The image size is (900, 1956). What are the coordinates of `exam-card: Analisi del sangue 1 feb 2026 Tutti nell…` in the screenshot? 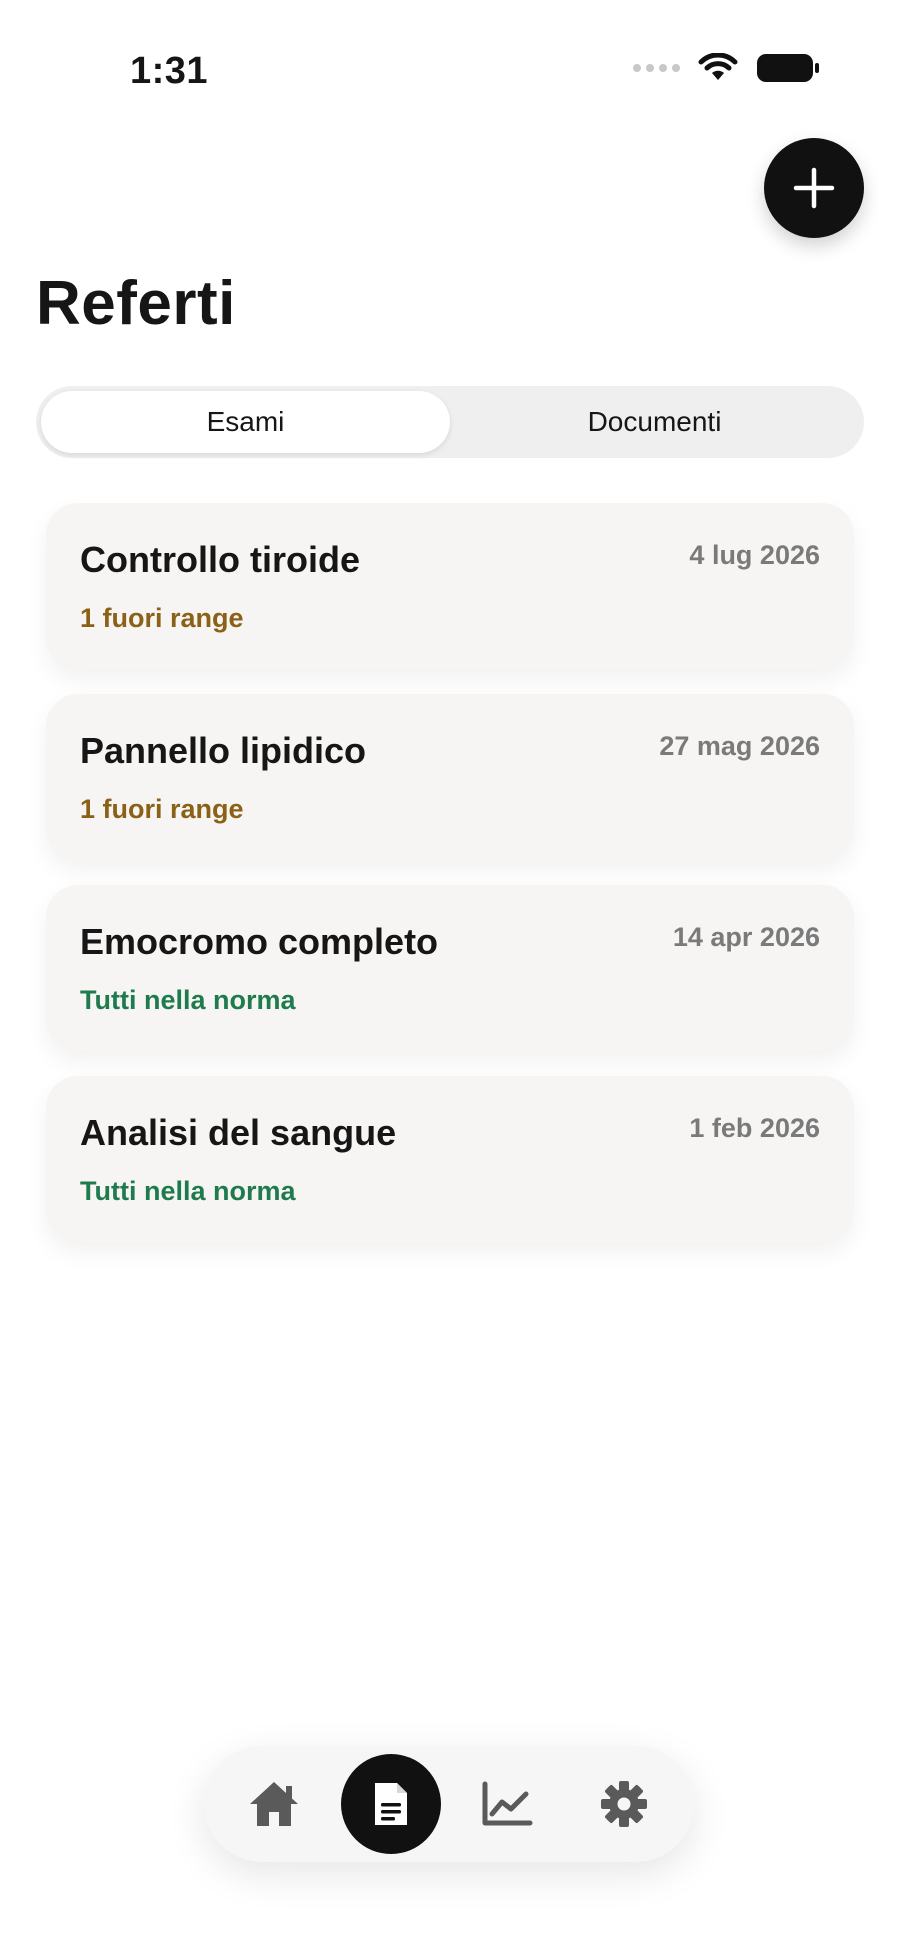 It's located at (450, 1159).